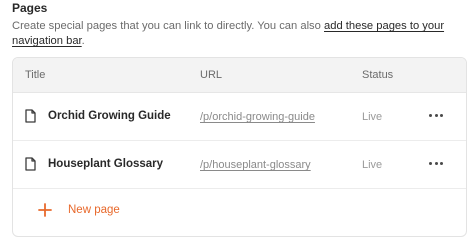  What do you see at coordinates (378, 75) in the screenshot?
I see `column-status: Status` at bounding box center [378, 75].